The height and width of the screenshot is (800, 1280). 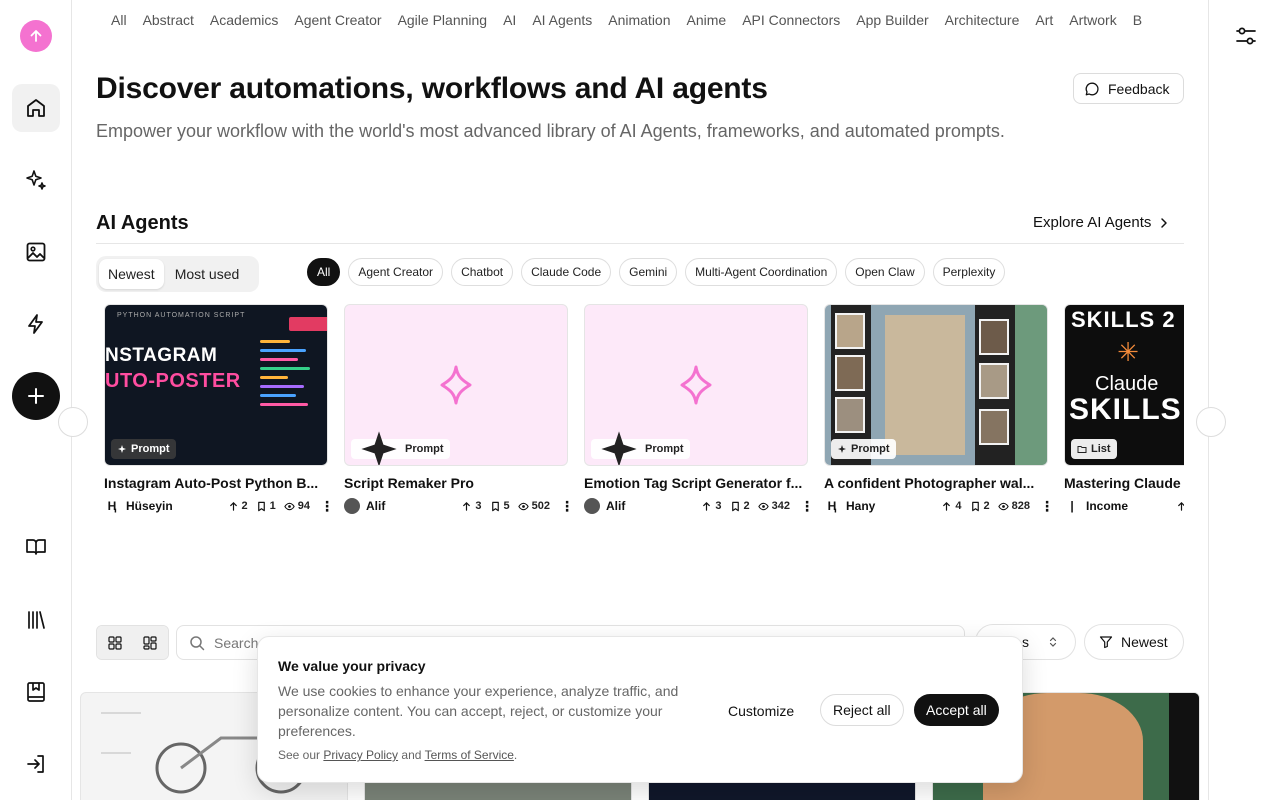 I want to click on upvote-stat: 4, so click(x=951, y=506).